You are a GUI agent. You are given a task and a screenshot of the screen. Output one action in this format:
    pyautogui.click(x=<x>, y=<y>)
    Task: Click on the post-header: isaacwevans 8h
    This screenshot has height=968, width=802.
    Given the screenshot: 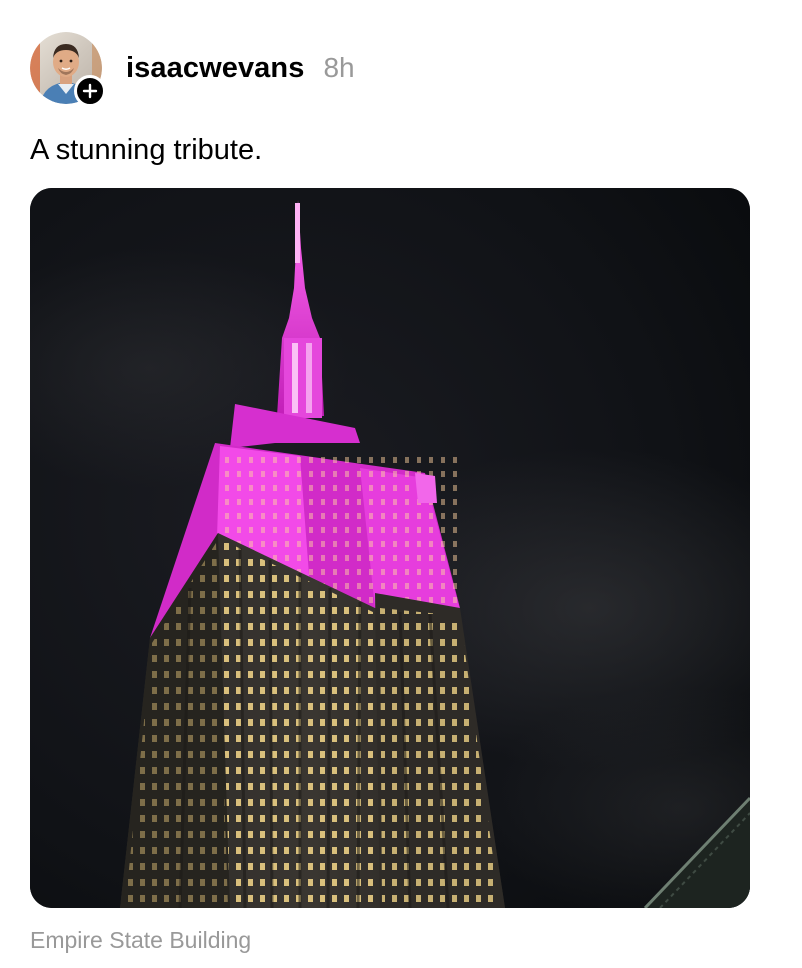 What is the action you would take?
    pyautogui.click(x=192, y=69)
    